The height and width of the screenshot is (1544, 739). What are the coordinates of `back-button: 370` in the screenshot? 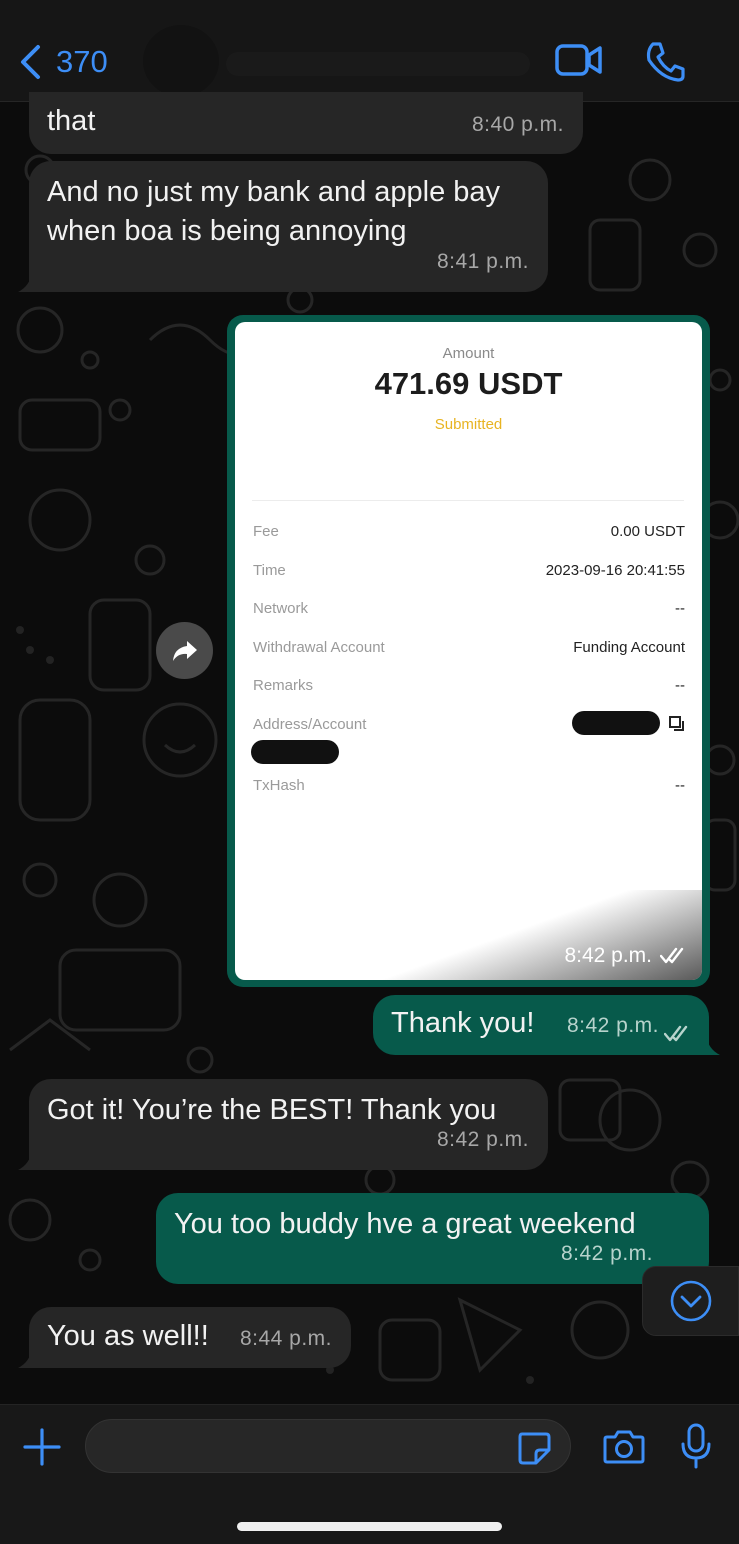 It's located at (63, 62).